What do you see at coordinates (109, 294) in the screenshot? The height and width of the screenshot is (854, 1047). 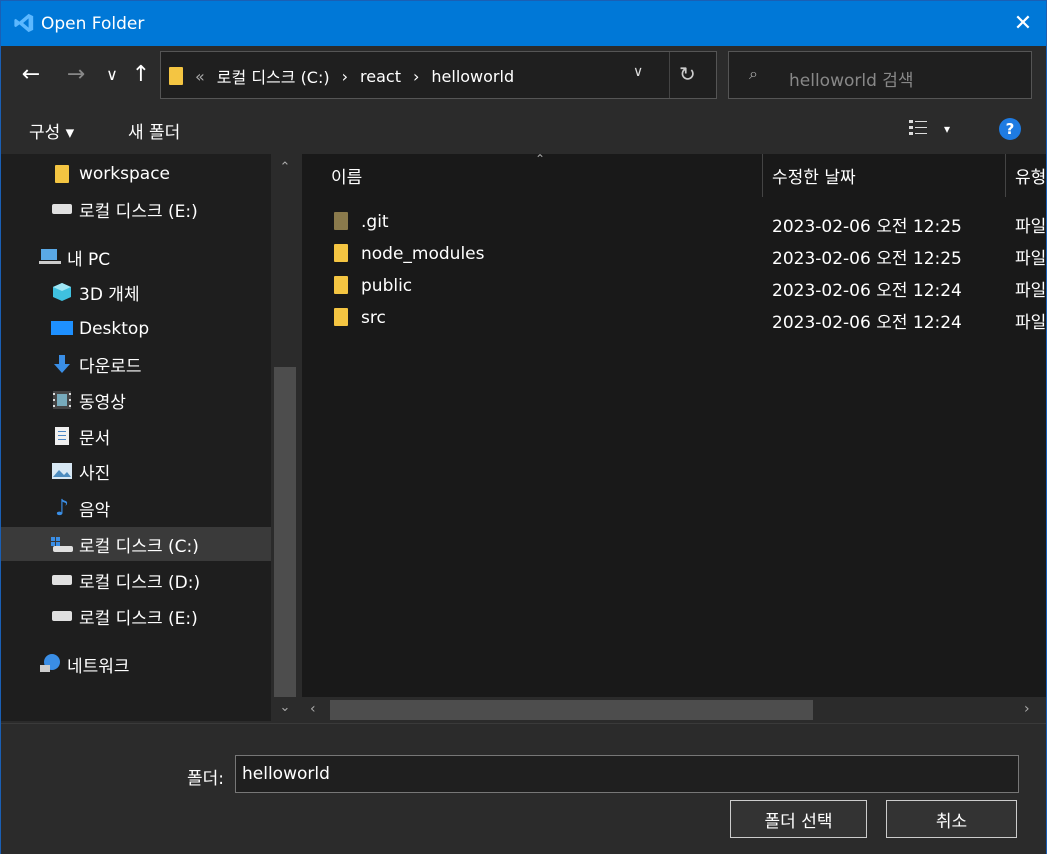 I see `sidebar-item-label: 3D 개체` at bounding box center [109, 294].